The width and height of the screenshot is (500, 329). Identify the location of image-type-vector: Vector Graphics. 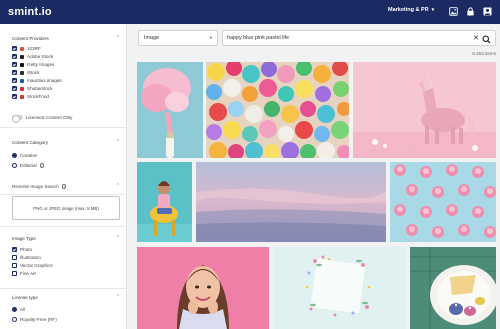
(32, 265).